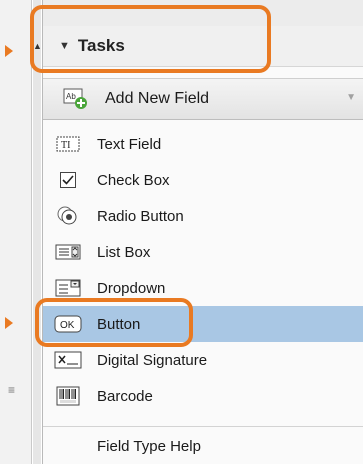 This screenshot has height=464, width=363. I want to click on dropdown-icon, so click(68, 288).